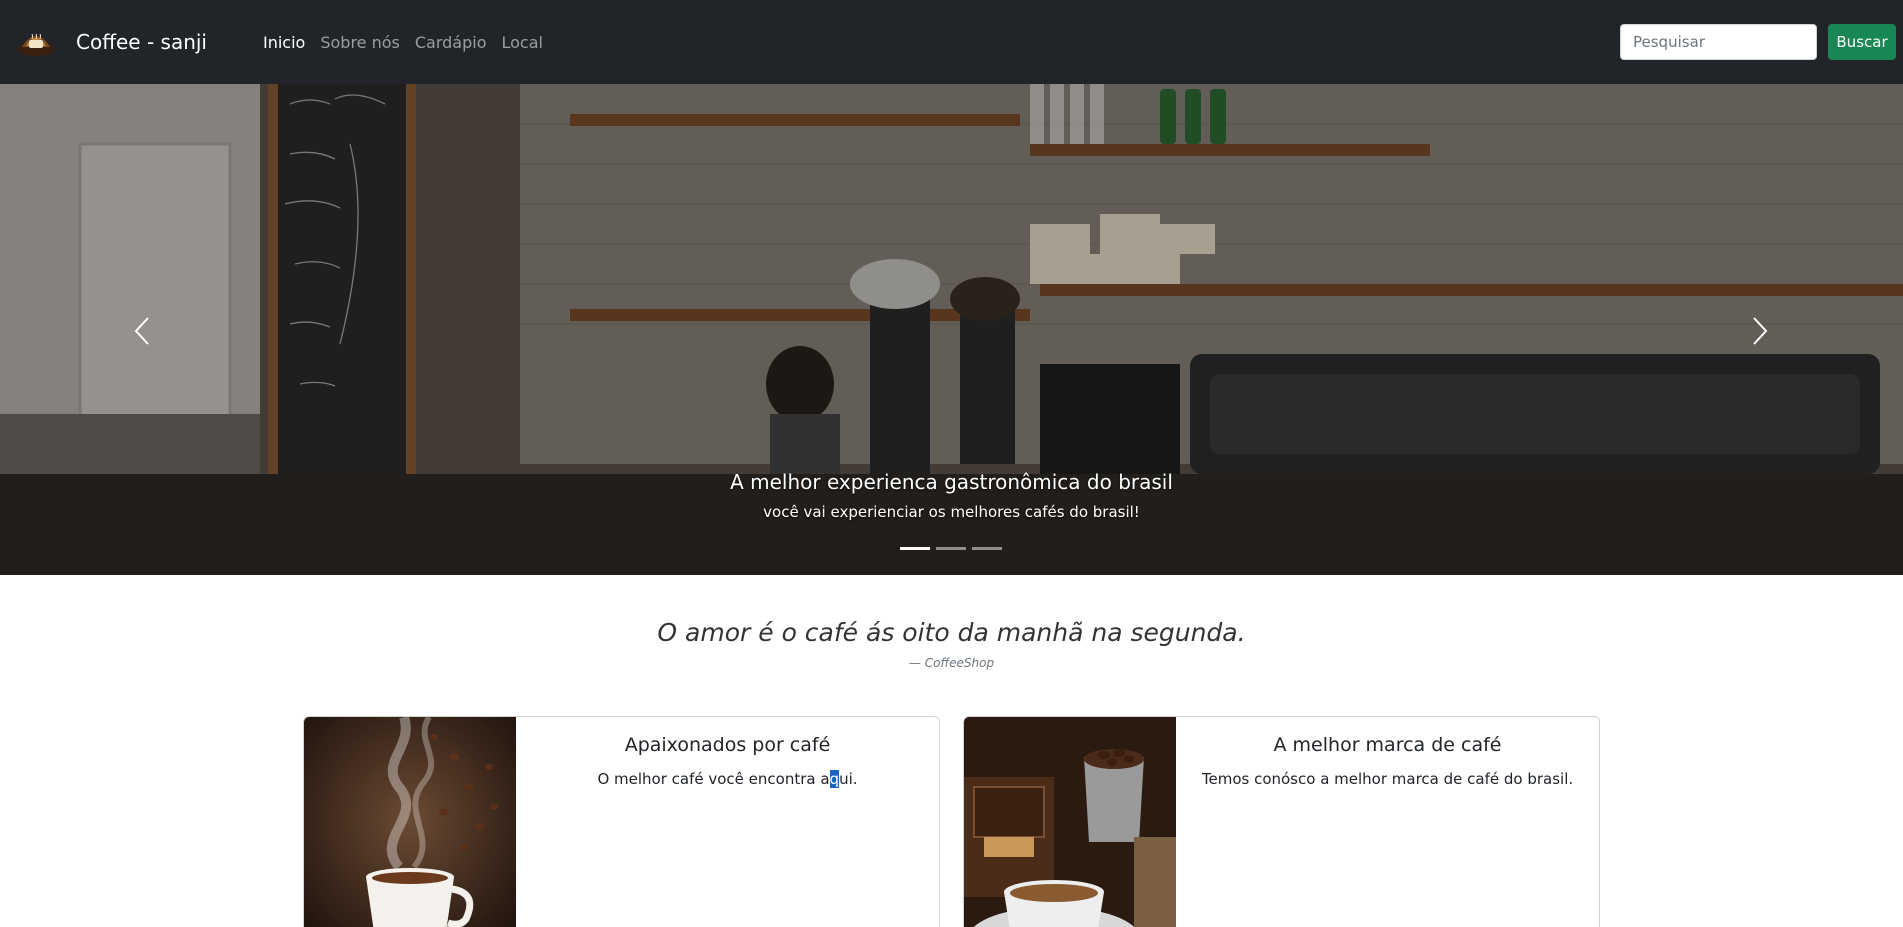 The height and width of the screenshot is (927, 1903). What do you see at coordinates (848, 779) in the screenshot?
I see `card-text-after: ui.` at bounding box center [848, 779].